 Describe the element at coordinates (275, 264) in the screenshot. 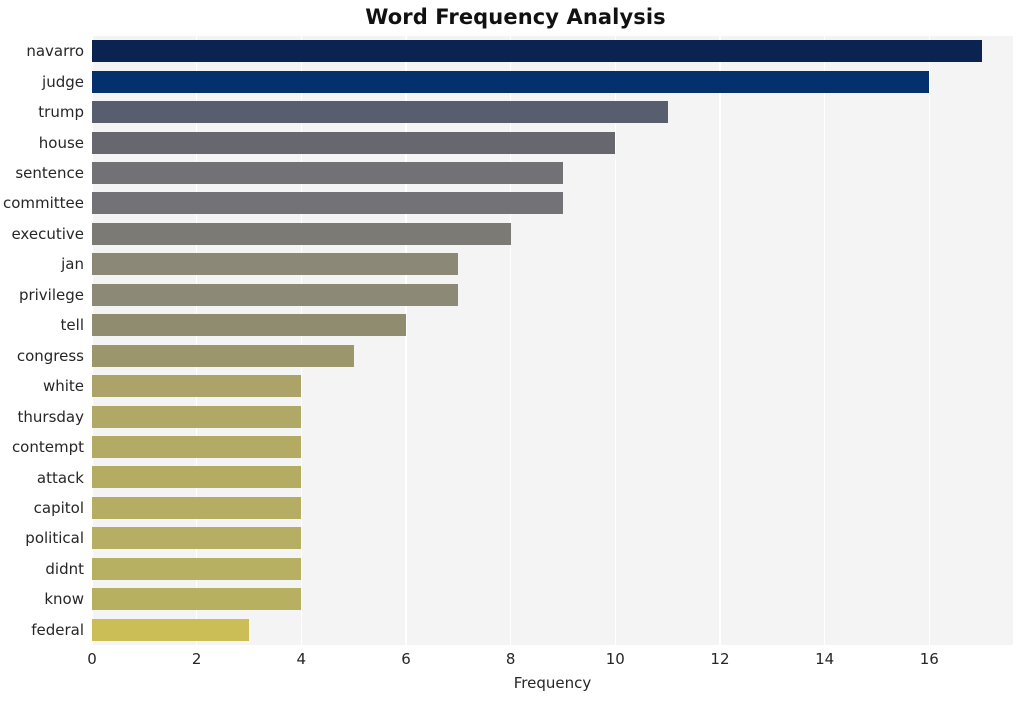

I see `bar-jan` at that location.